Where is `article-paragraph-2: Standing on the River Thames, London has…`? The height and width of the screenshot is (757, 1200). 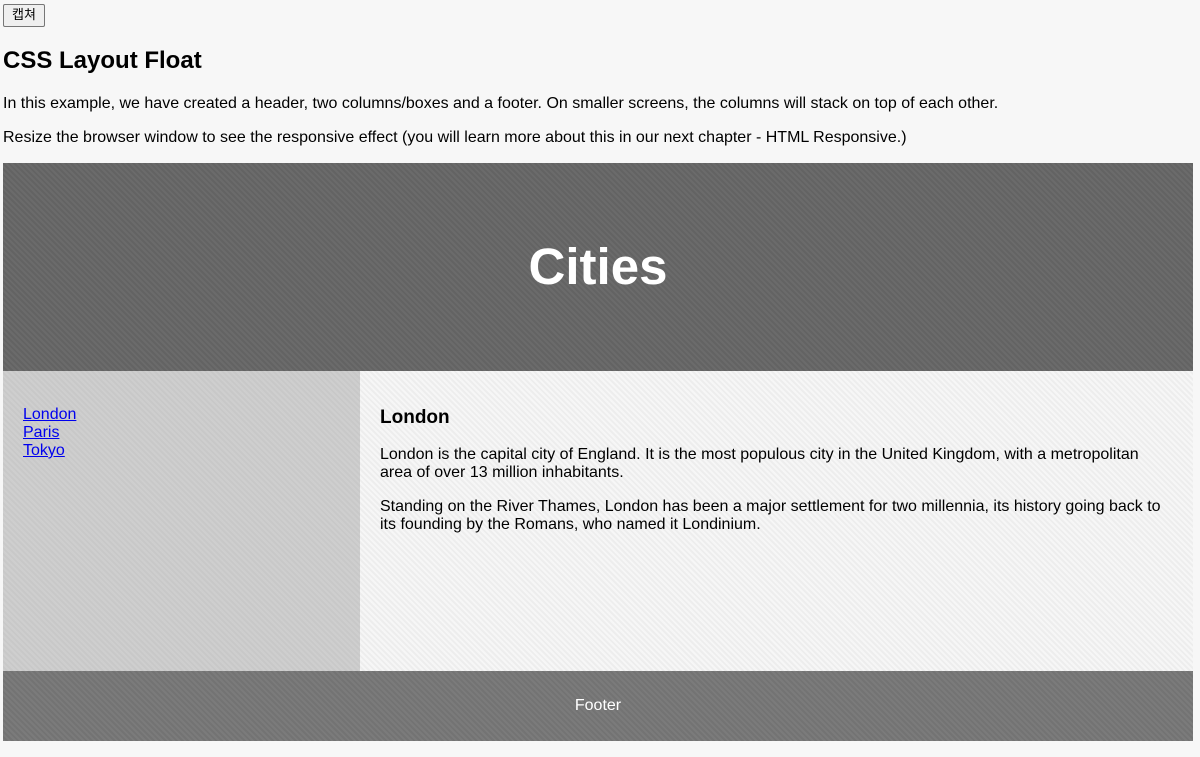
article-paragraph-2: Standing on the River Thames, London has… is located at coordinates (770, 515).